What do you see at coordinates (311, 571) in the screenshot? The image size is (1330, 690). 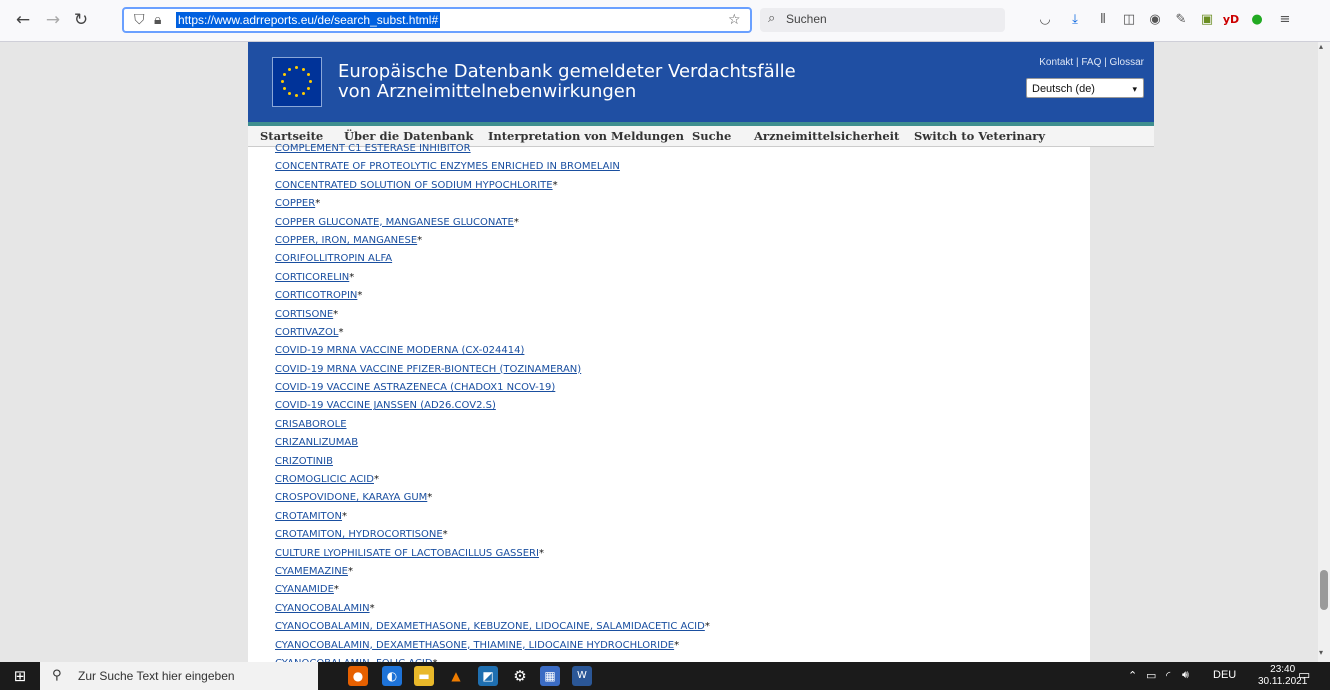 I see `substance-link: CYAMEMAZINE` at bounding box center [311, 571].